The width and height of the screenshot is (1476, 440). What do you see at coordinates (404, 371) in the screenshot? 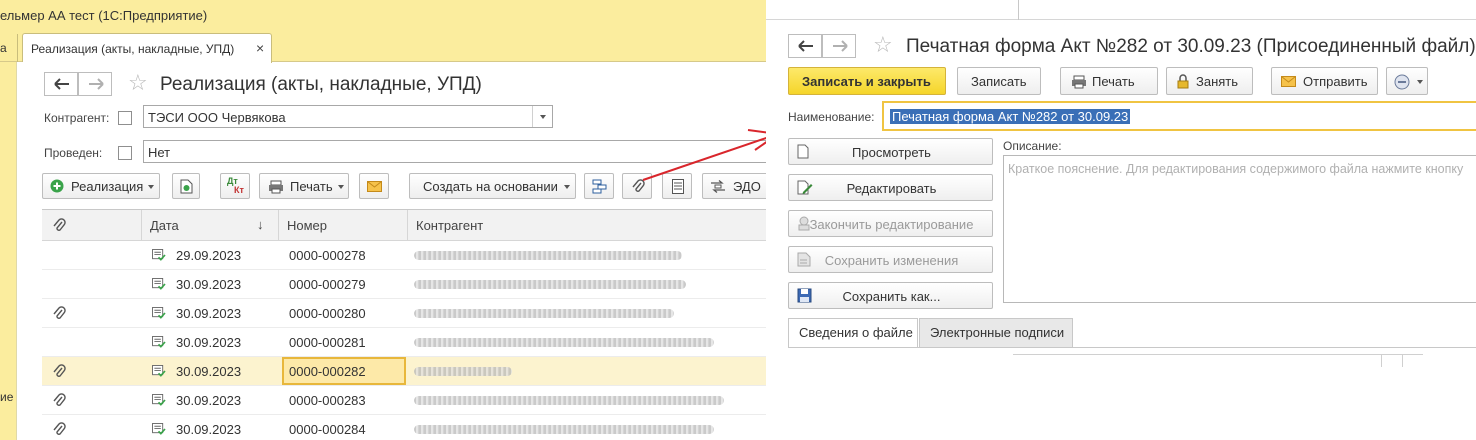
I see `table-row: 30.09.2023 0000-000282` at bounding box center [404, 371].